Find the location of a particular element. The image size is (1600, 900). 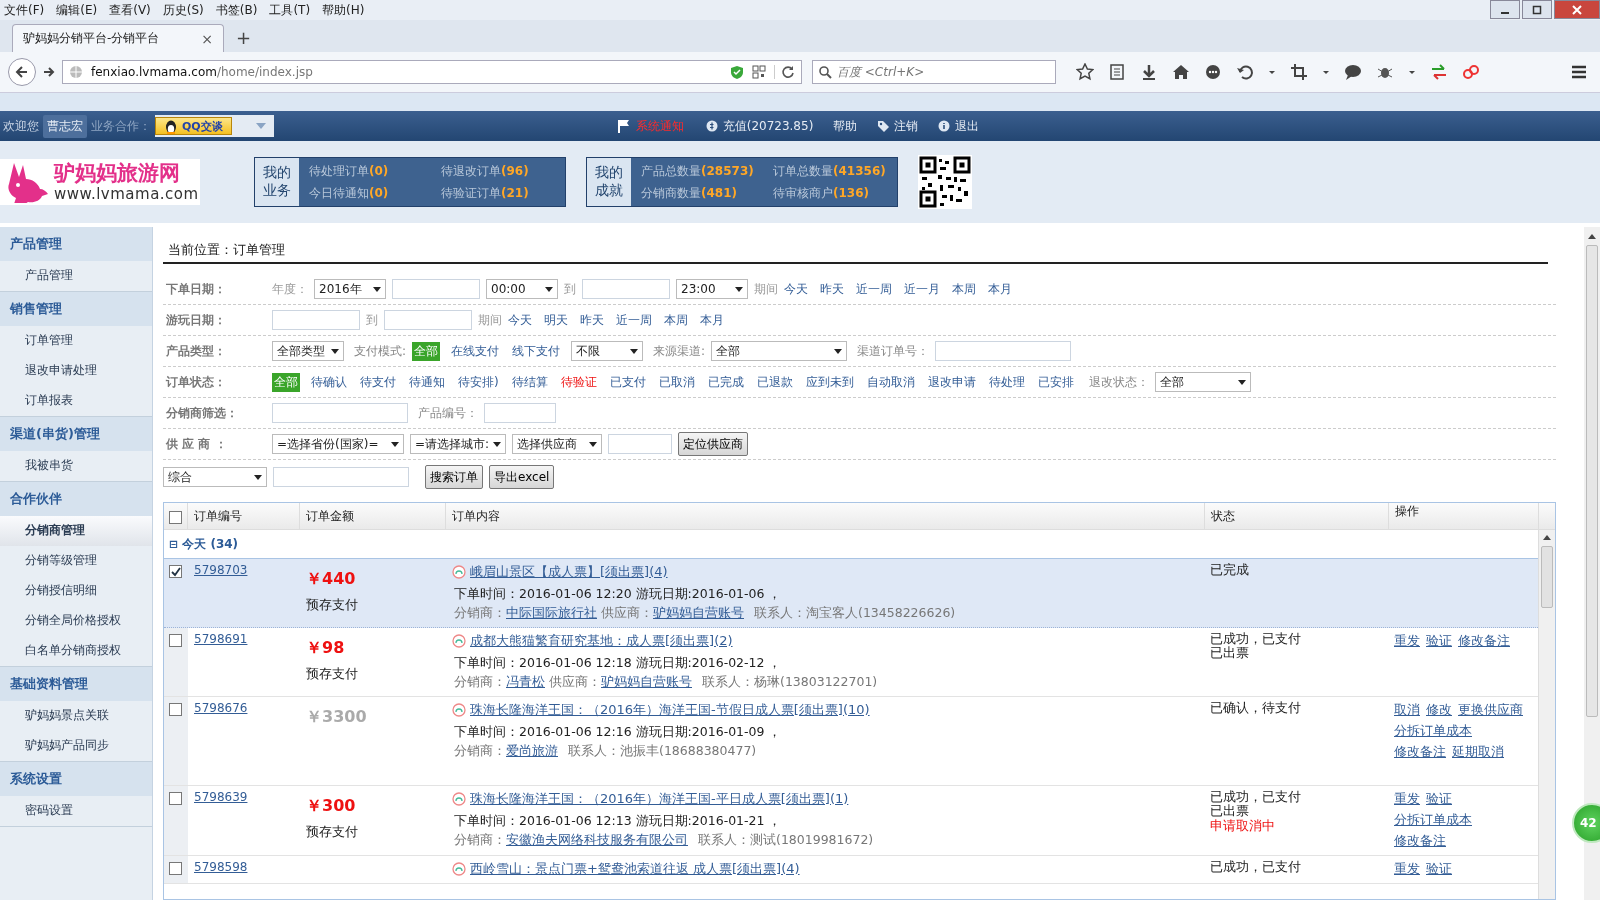

scrollbar-thumb is located at coordinates (1547, 577).